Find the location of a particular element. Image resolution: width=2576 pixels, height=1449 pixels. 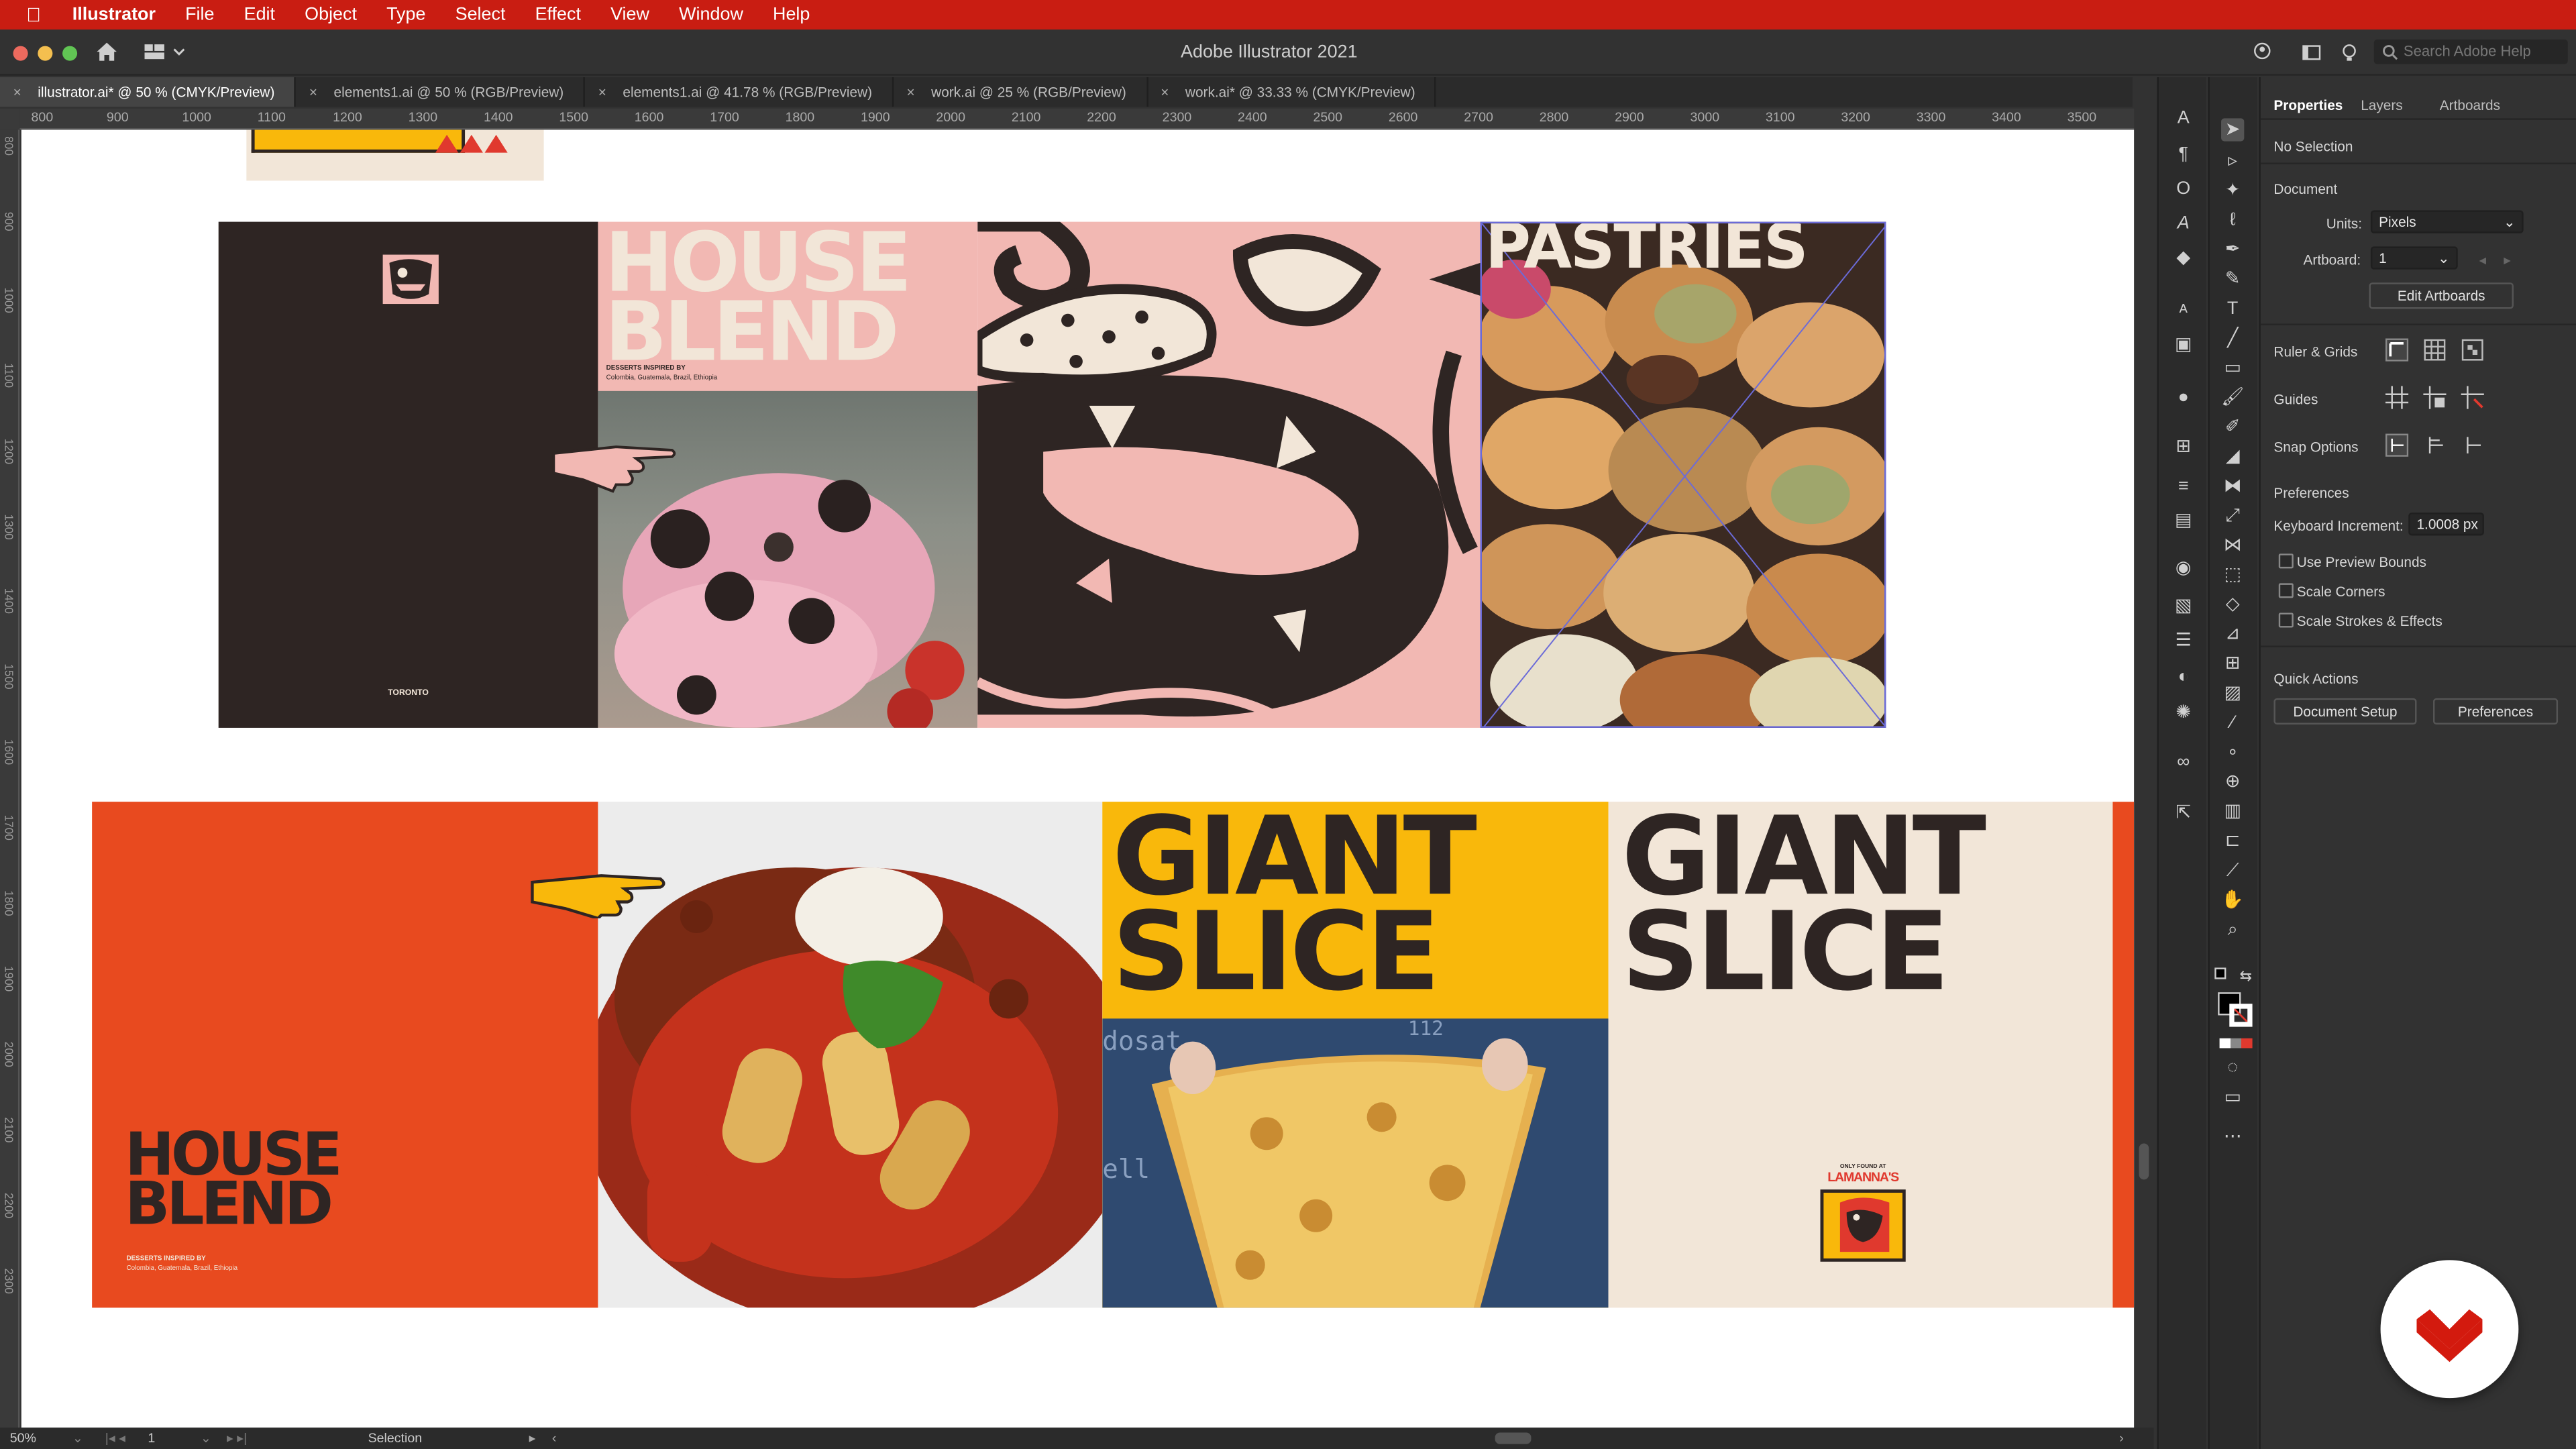

scrollbar-thumb is located at coordinates (2144, 1161).